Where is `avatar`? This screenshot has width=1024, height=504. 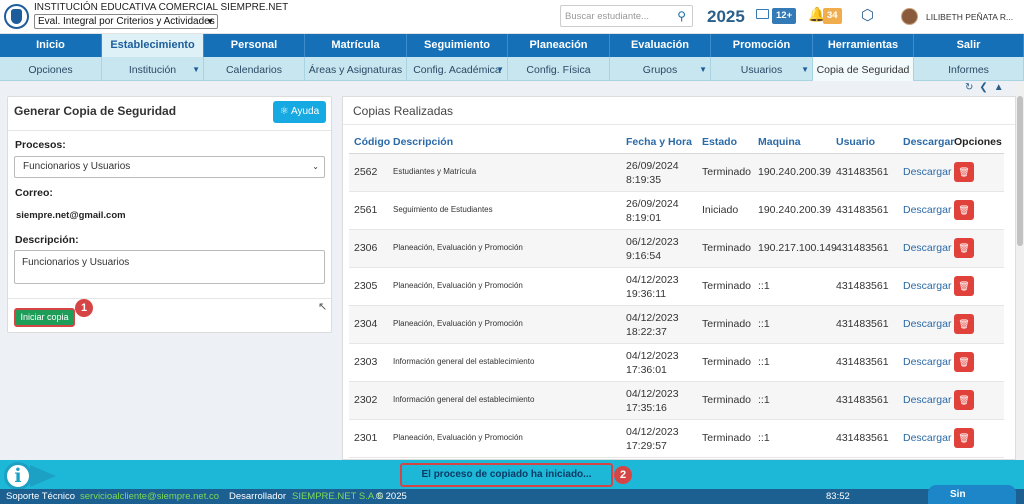
avatar is located at coordinates (909, 16).